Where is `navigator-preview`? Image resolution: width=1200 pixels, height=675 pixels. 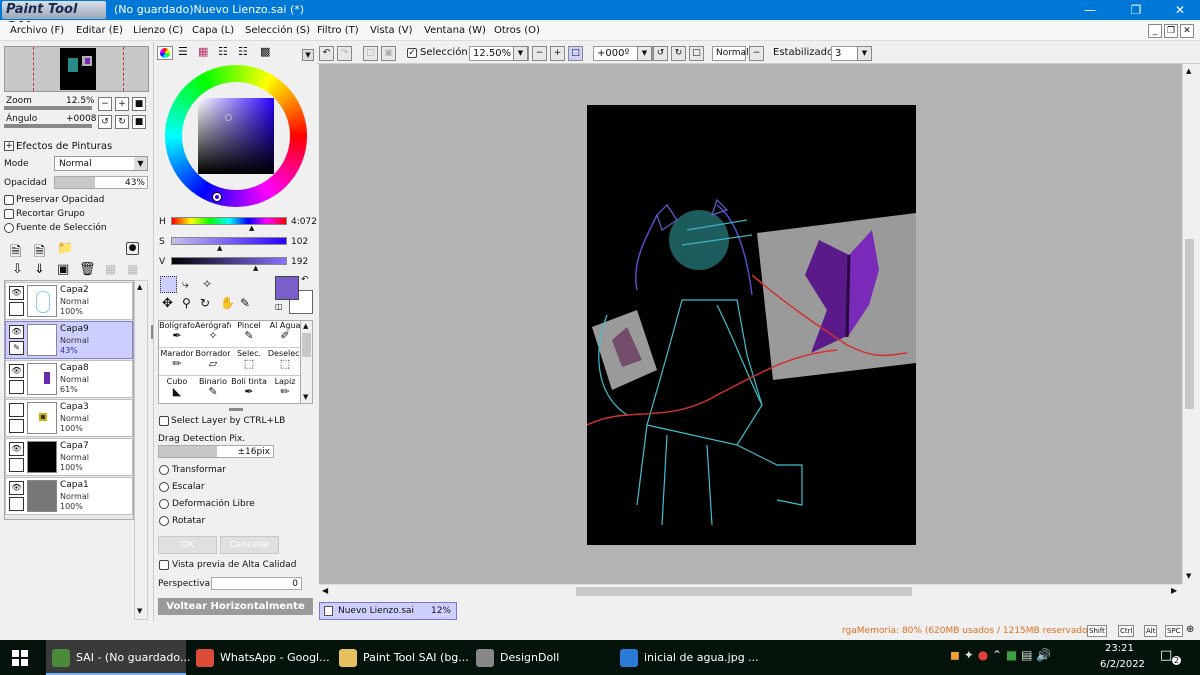
navigator-preview is located at coordinates (76, 69).